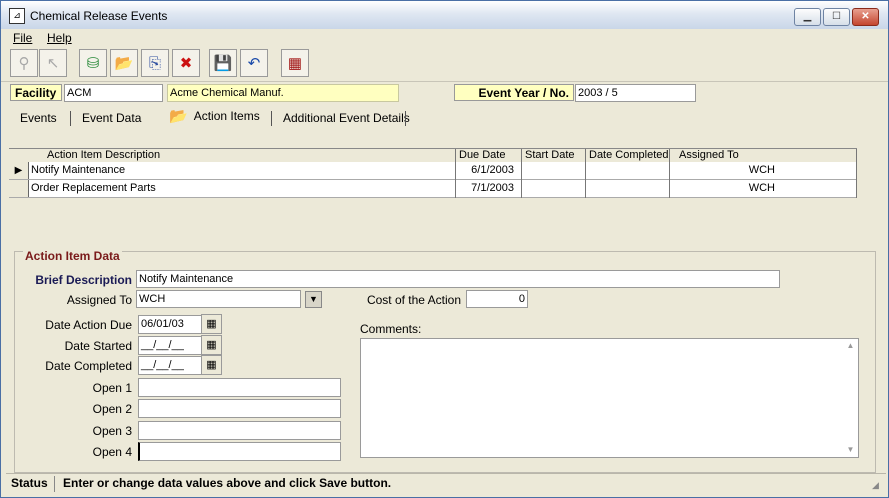  I want to click on table-row: Order Replacement Parts 7/1/2003 WCH, so click(433, 189).